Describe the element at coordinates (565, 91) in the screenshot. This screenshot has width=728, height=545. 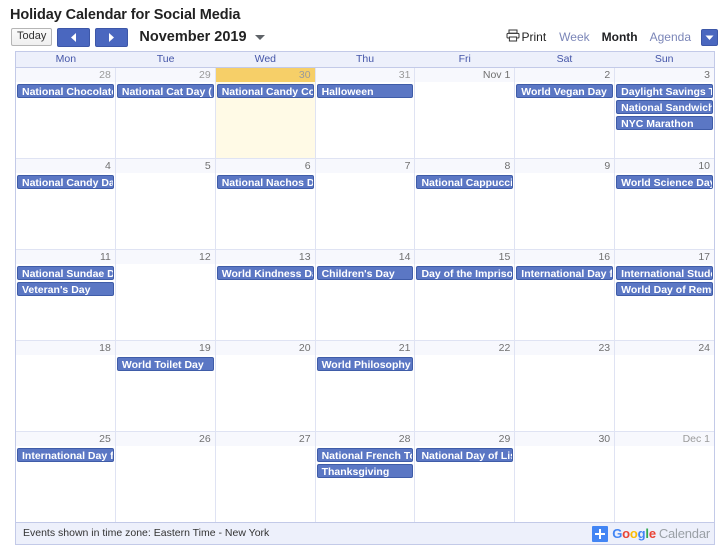
I see `calendar-event: World Vegan Day` at that location.